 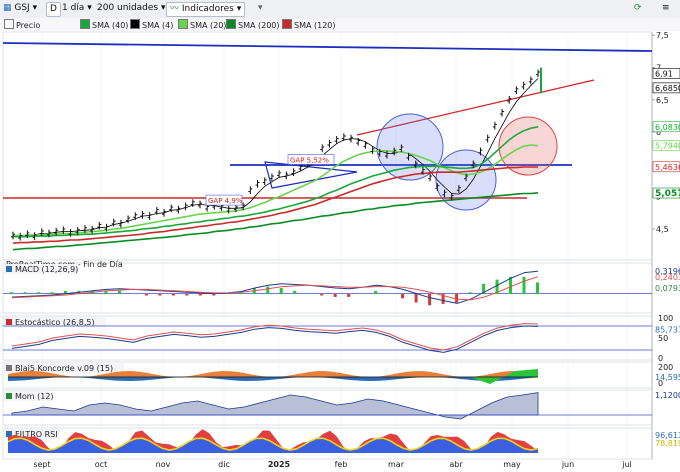 What do you see at coordinates (567, 464) in the screenshot?
I see `month-label-jun: jun` at bounding box center [567, 464].